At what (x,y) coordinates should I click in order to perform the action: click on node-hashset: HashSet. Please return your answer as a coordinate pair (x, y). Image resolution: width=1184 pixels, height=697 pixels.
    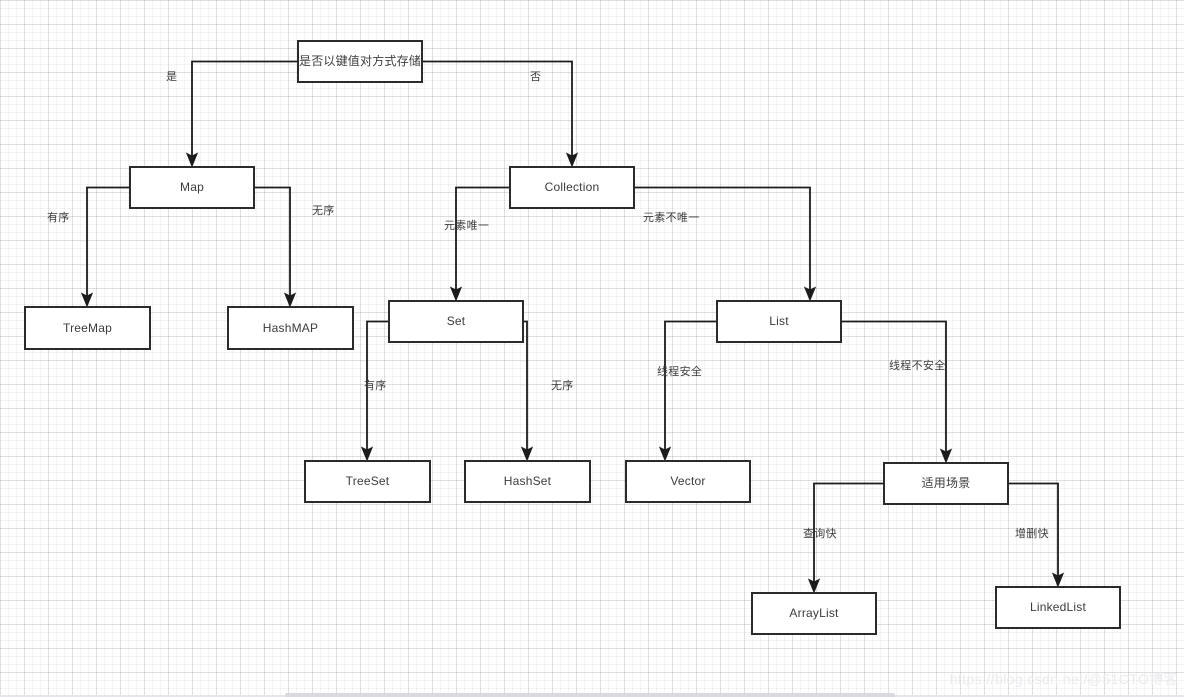
    Looking at the image, I should click on (527, 481).